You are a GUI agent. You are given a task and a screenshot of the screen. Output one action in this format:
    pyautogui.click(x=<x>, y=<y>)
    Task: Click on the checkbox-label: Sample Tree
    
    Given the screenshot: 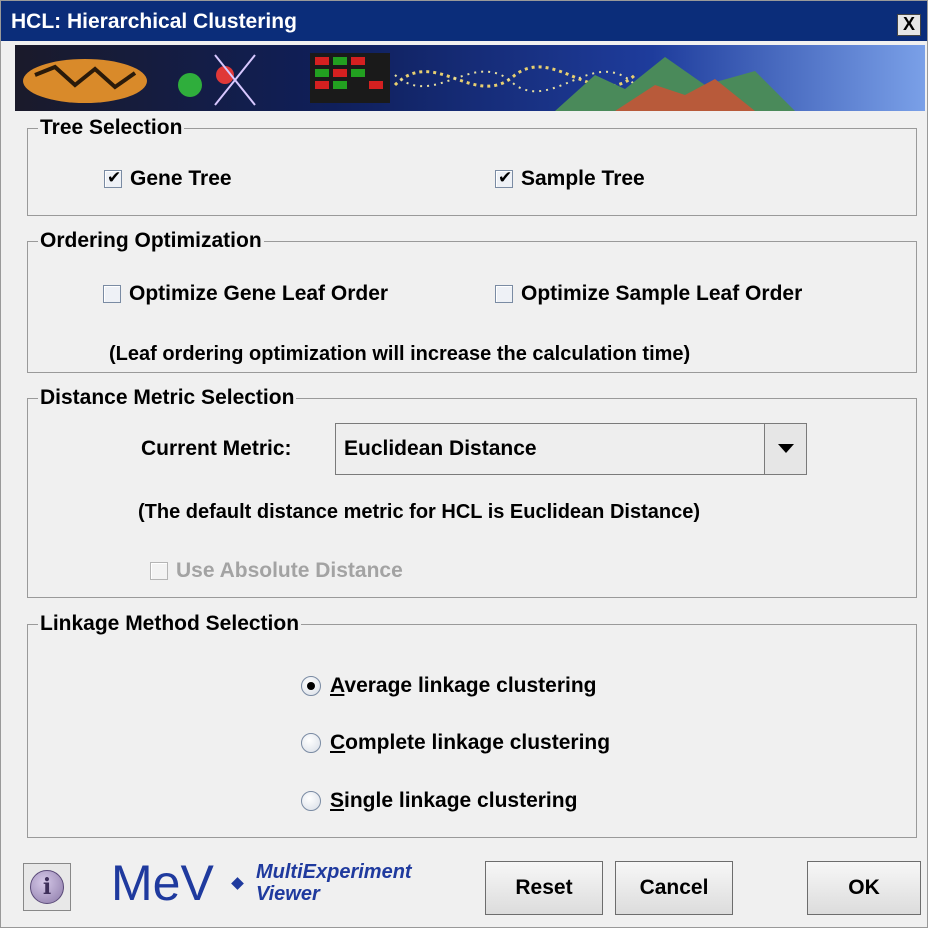 What is the action you would take?
    pyautogui.click(x=583, y=178)
    